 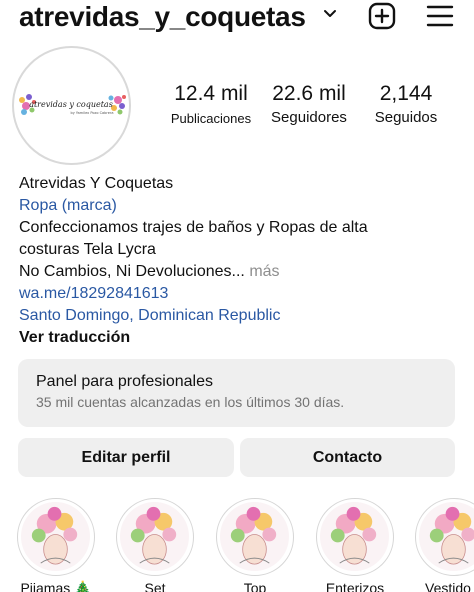 I want to click on highlight-item: Pijamas 🎄, so click(x=56, y=545).